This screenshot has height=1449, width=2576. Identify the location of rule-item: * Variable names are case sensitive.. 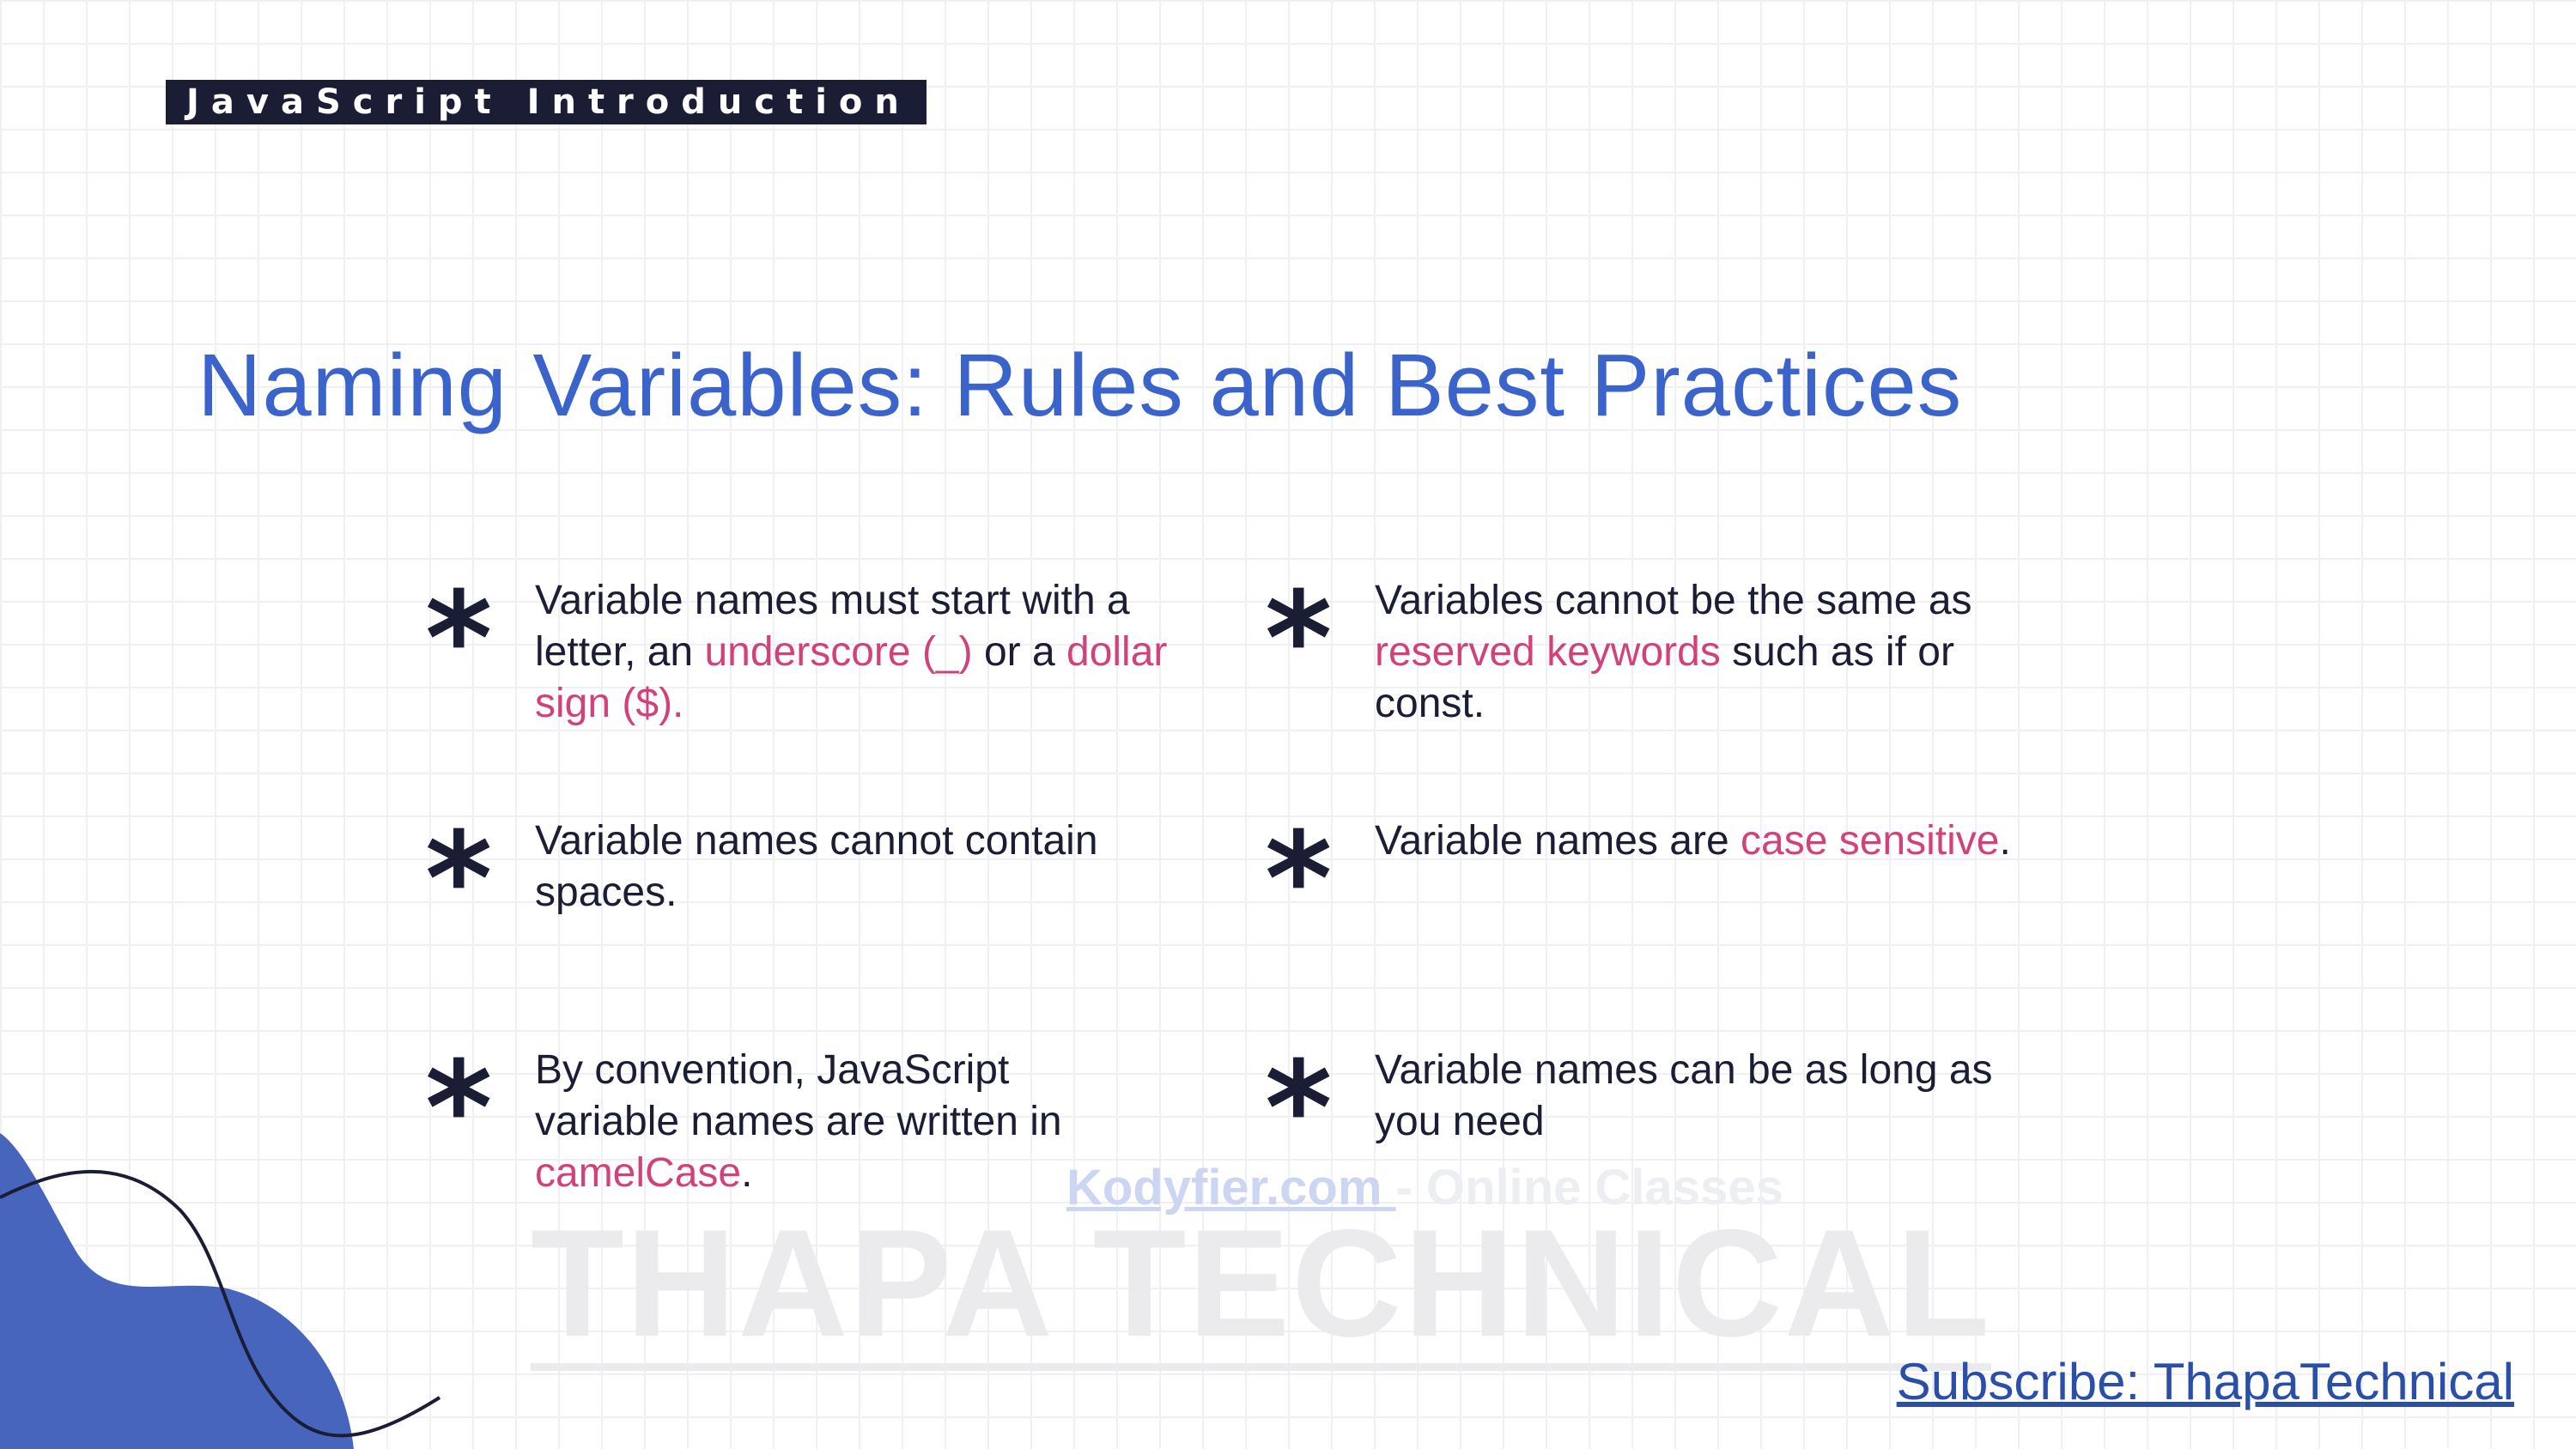
(1664, 880).